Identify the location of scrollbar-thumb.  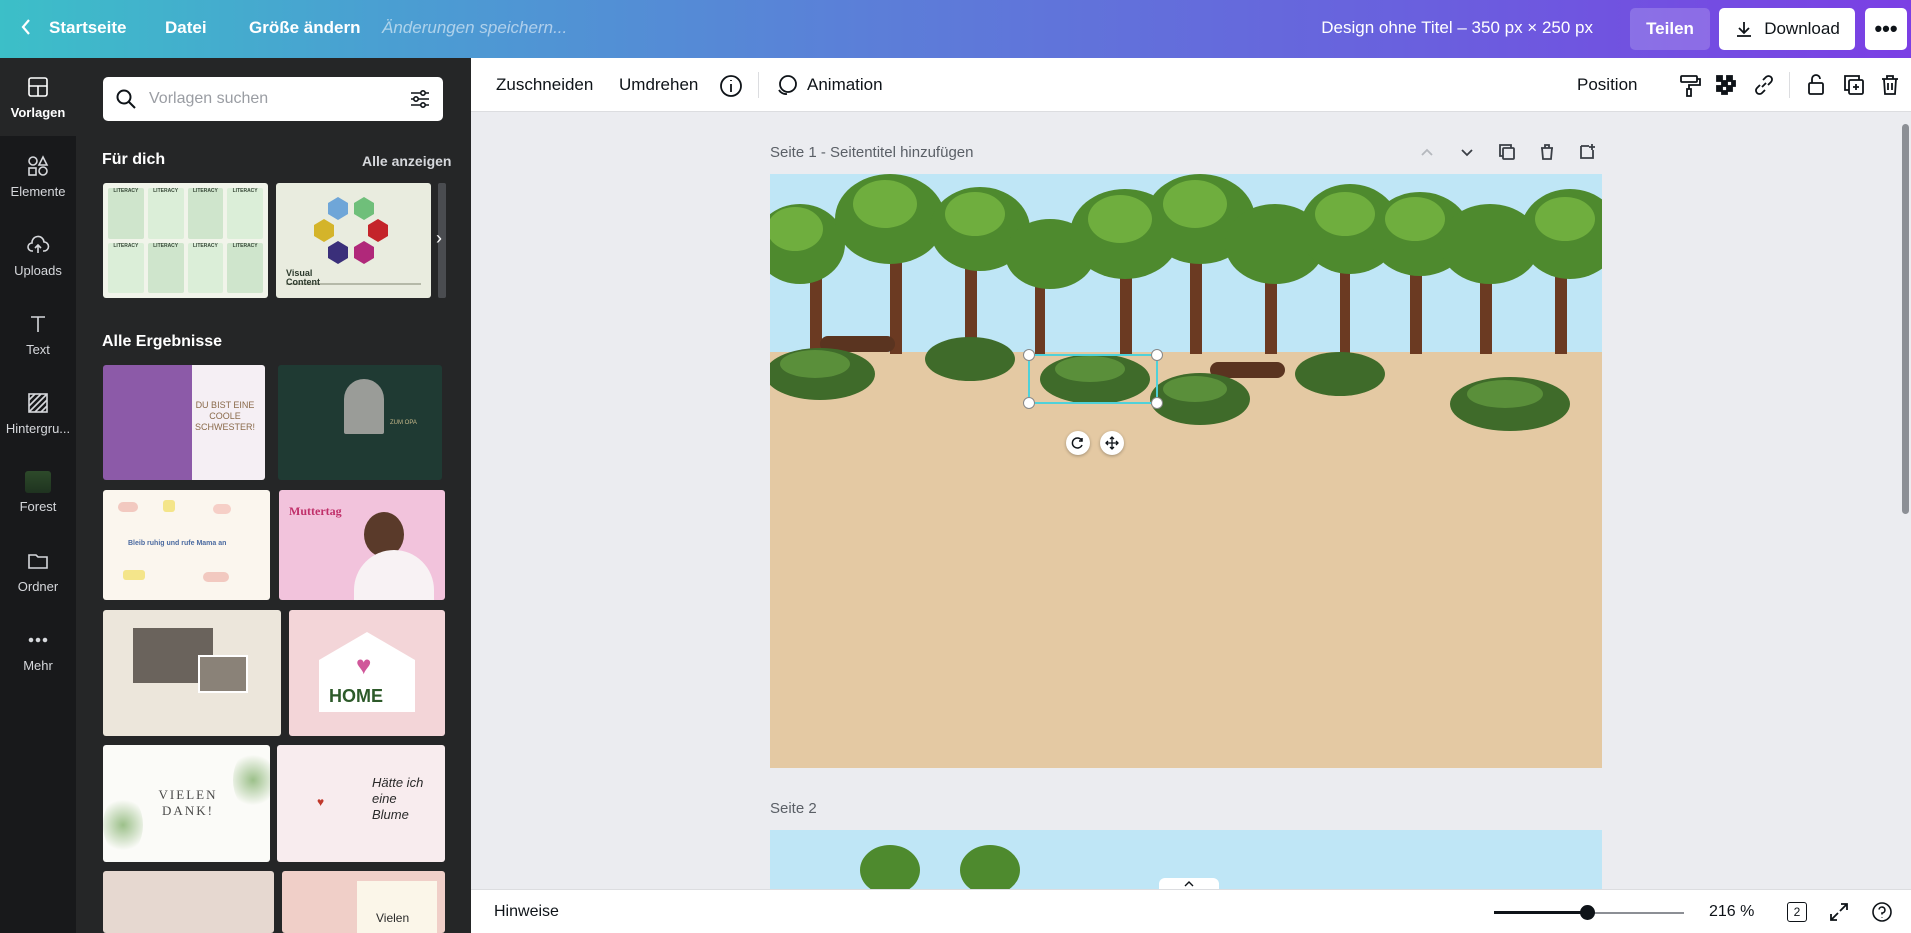
(1905, 319).